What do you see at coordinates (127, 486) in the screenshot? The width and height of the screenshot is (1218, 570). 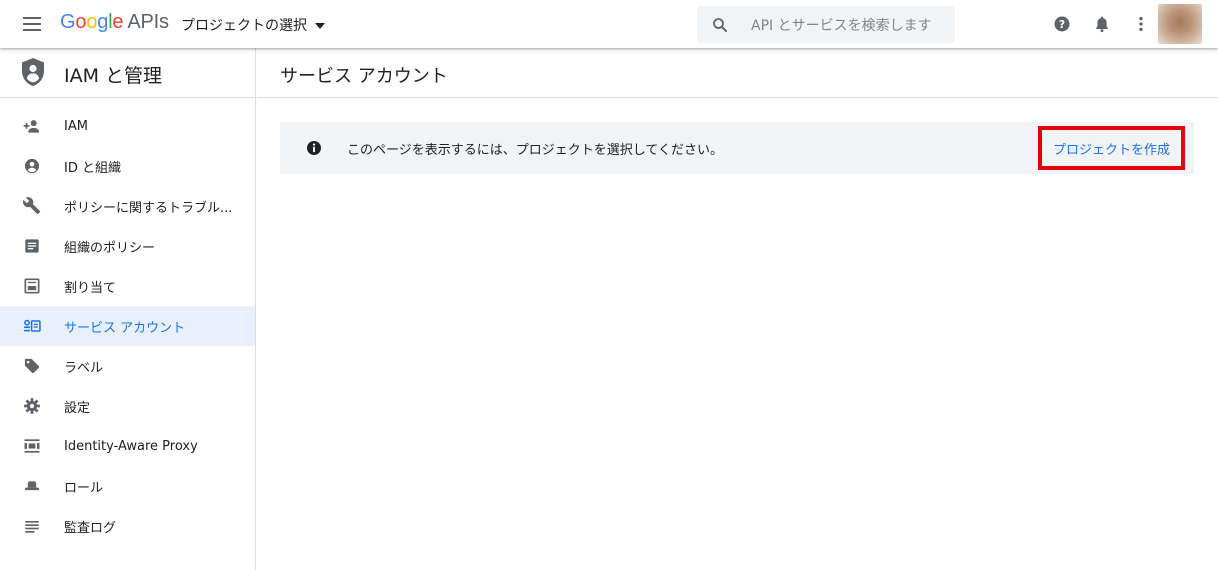 I see `sidebar-item-roles: ロール` at bounding box center [127, 486].